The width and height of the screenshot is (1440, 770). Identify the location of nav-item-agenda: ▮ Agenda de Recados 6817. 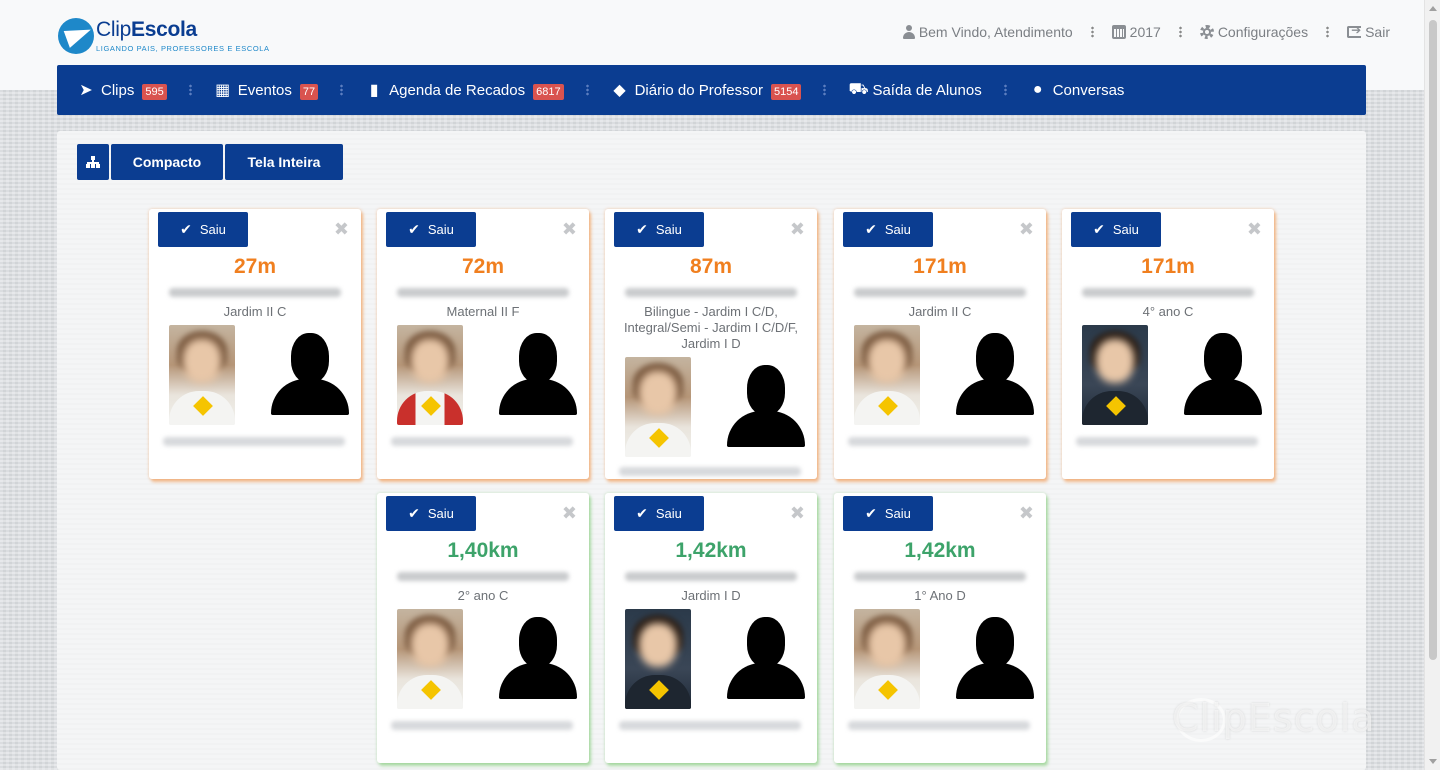
(464, 90).